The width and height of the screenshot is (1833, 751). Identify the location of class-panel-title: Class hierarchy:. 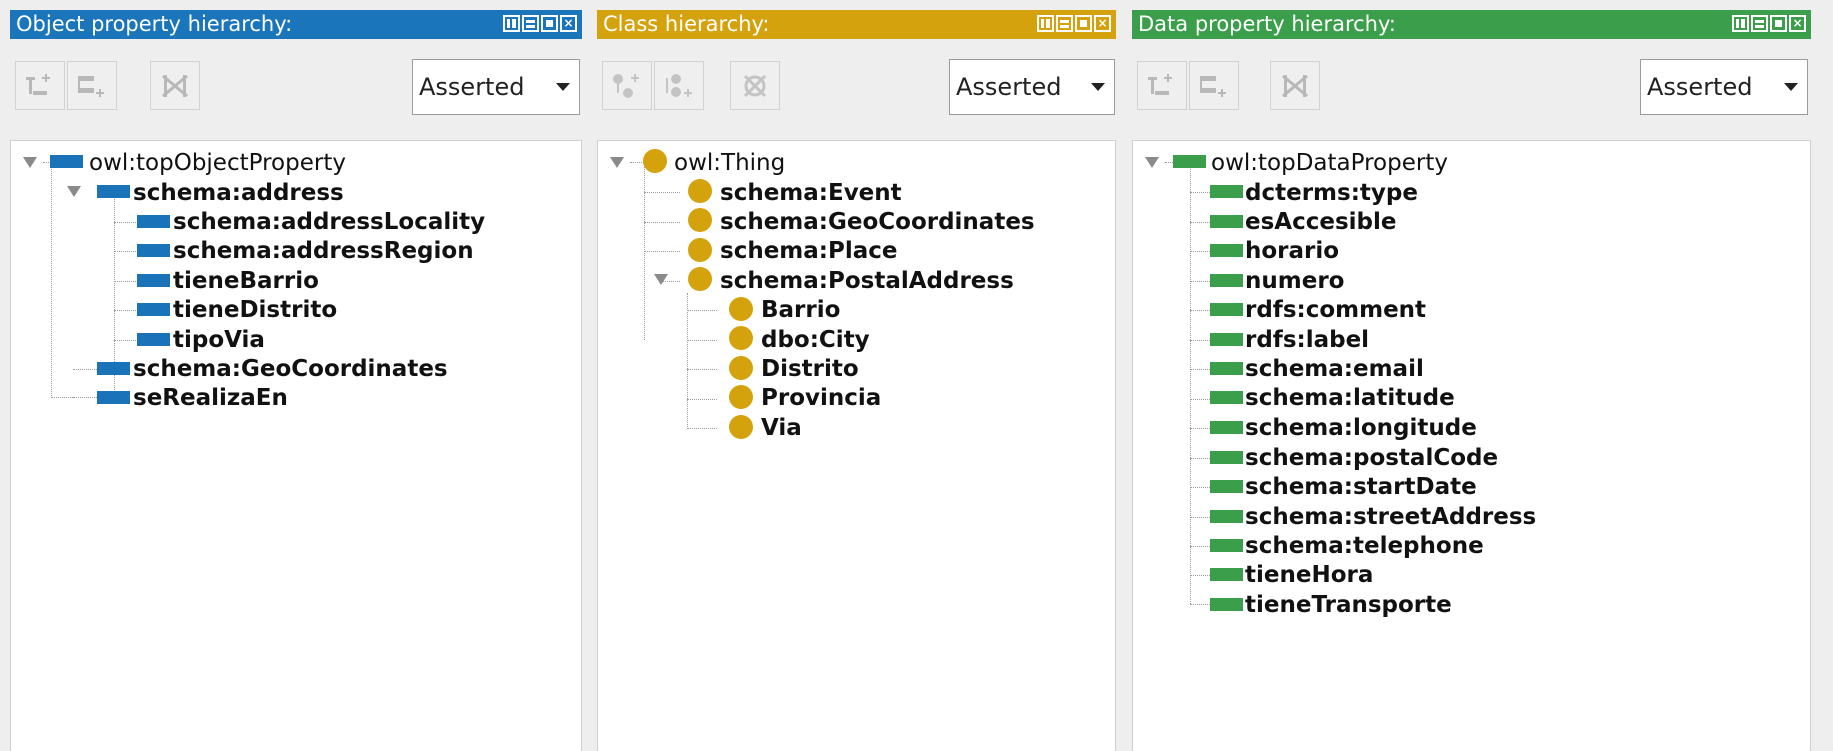
(686, 24).